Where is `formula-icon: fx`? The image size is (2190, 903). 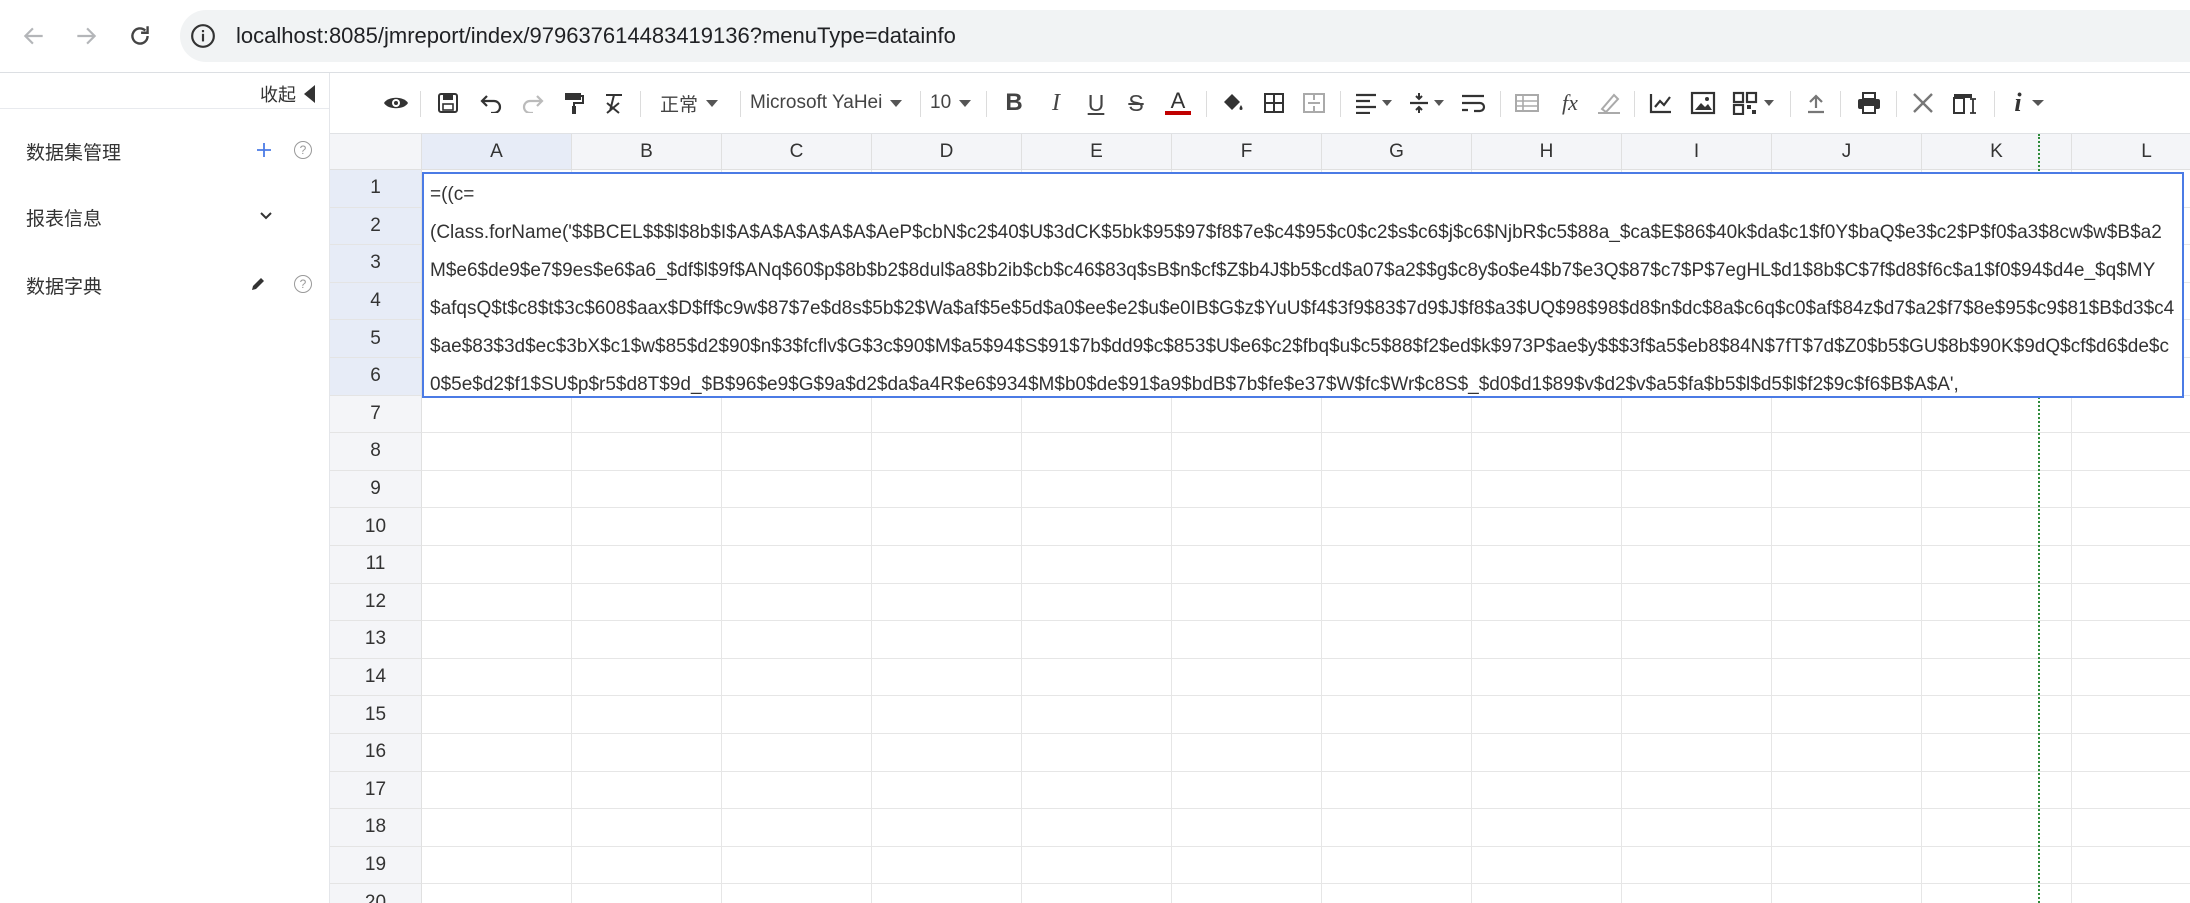
formula-icon: fx is located at coordinates (1570, 103).